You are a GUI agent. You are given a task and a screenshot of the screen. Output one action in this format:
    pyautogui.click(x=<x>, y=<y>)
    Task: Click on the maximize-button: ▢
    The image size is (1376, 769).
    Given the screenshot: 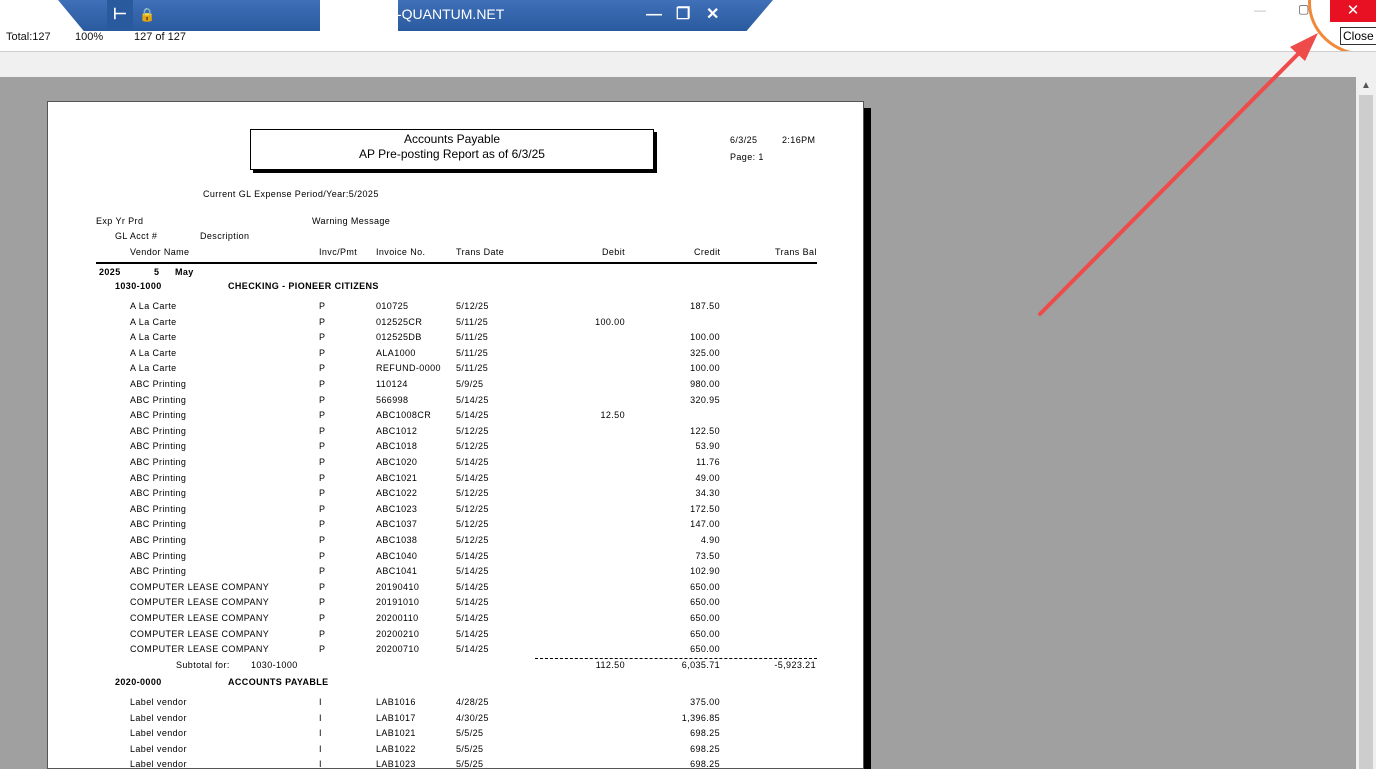 What is the action you would take?
    pyautogui.click(x=1304, y=9)
    